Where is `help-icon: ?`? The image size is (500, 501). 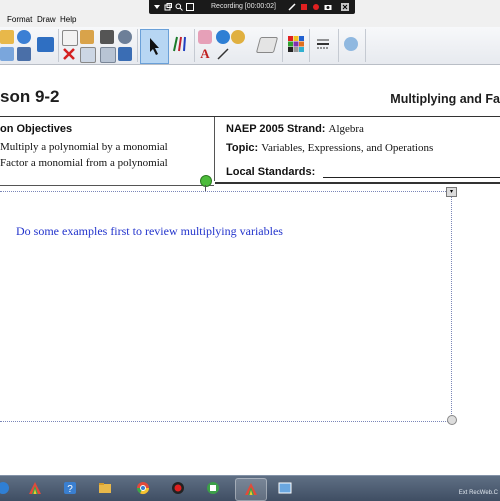
help-icon: ? is located at coordinates (70, 488).